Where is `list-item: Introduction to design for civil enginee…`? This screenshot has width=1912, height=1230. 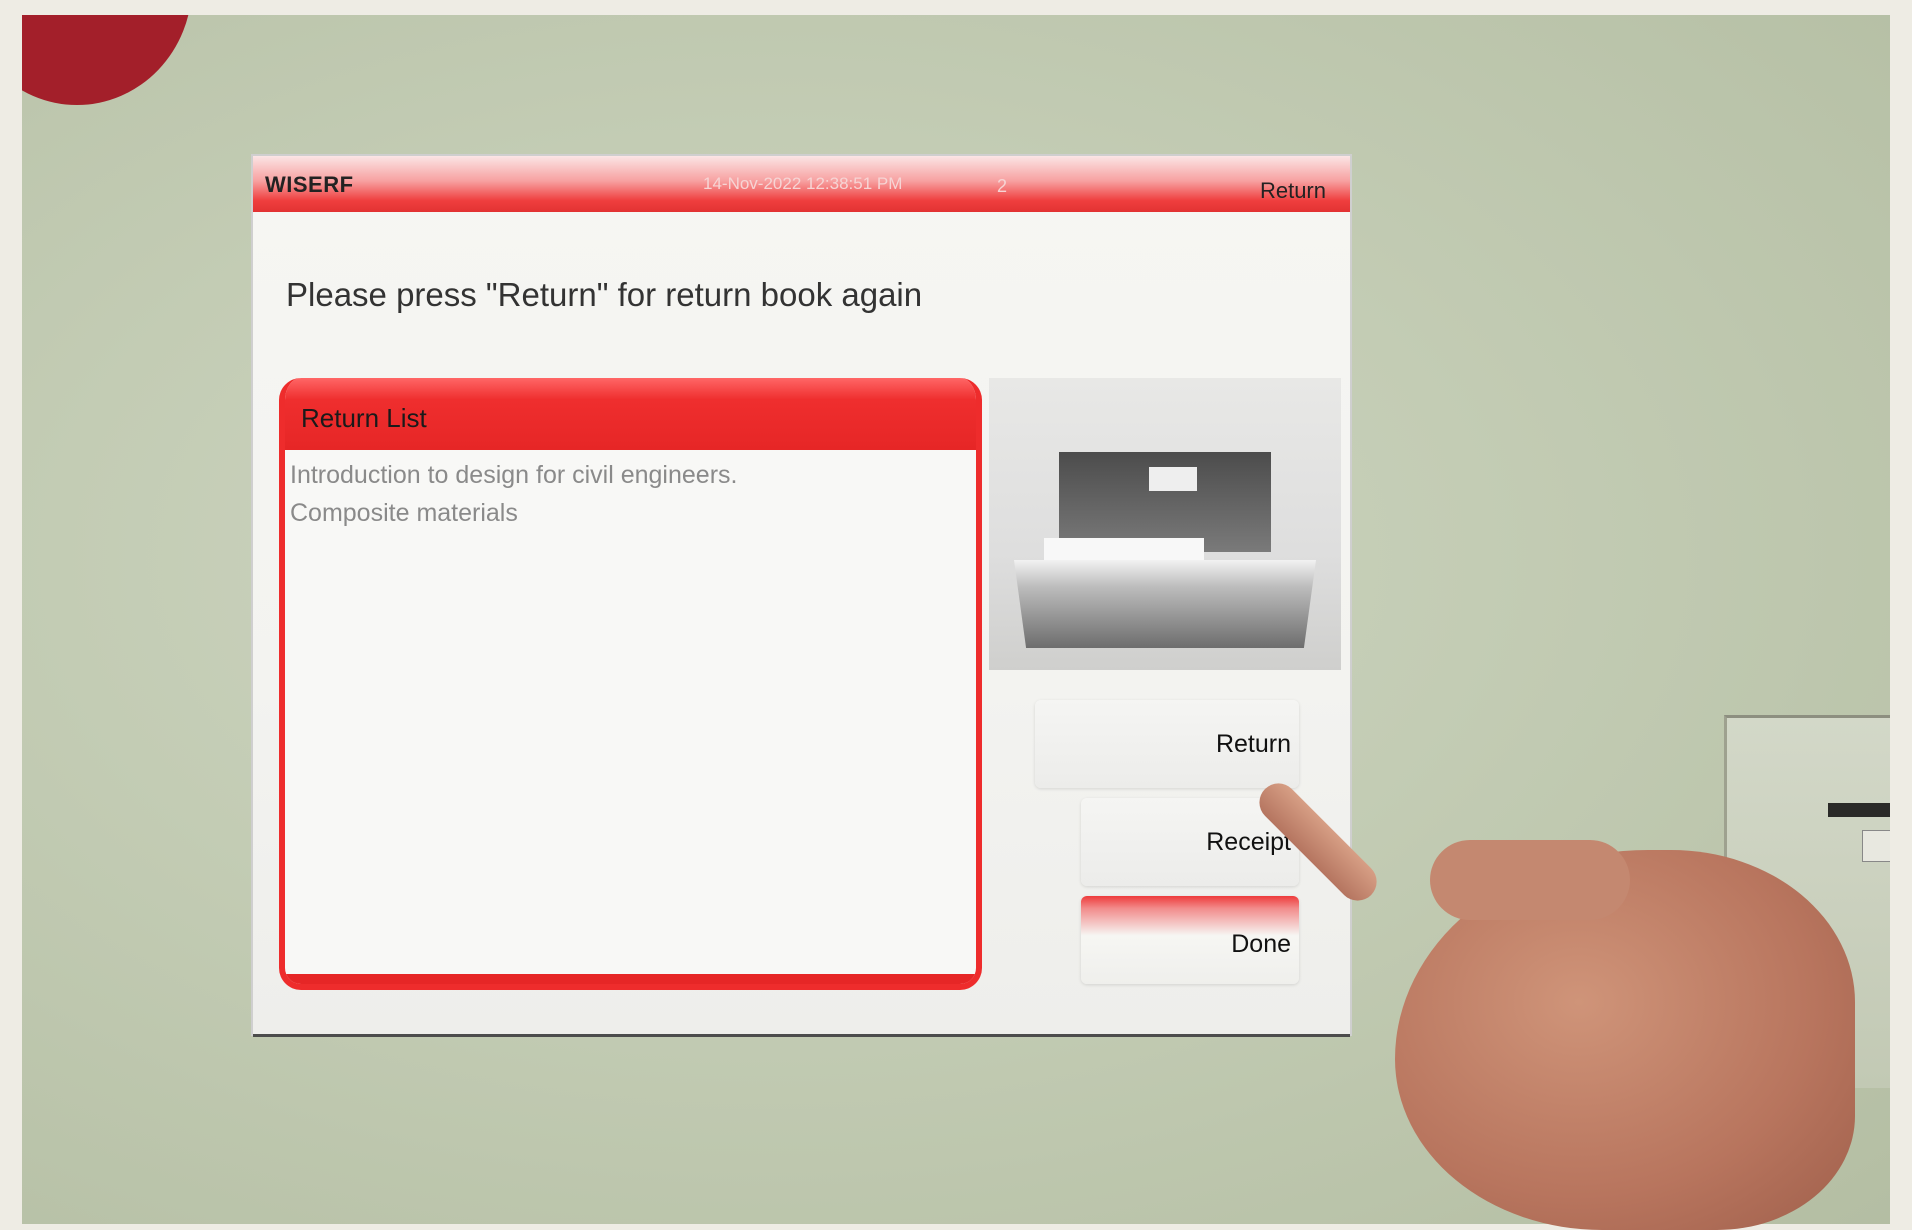 list-item: Introduction to design for civil enginee… is located at coordinates (514, 475).